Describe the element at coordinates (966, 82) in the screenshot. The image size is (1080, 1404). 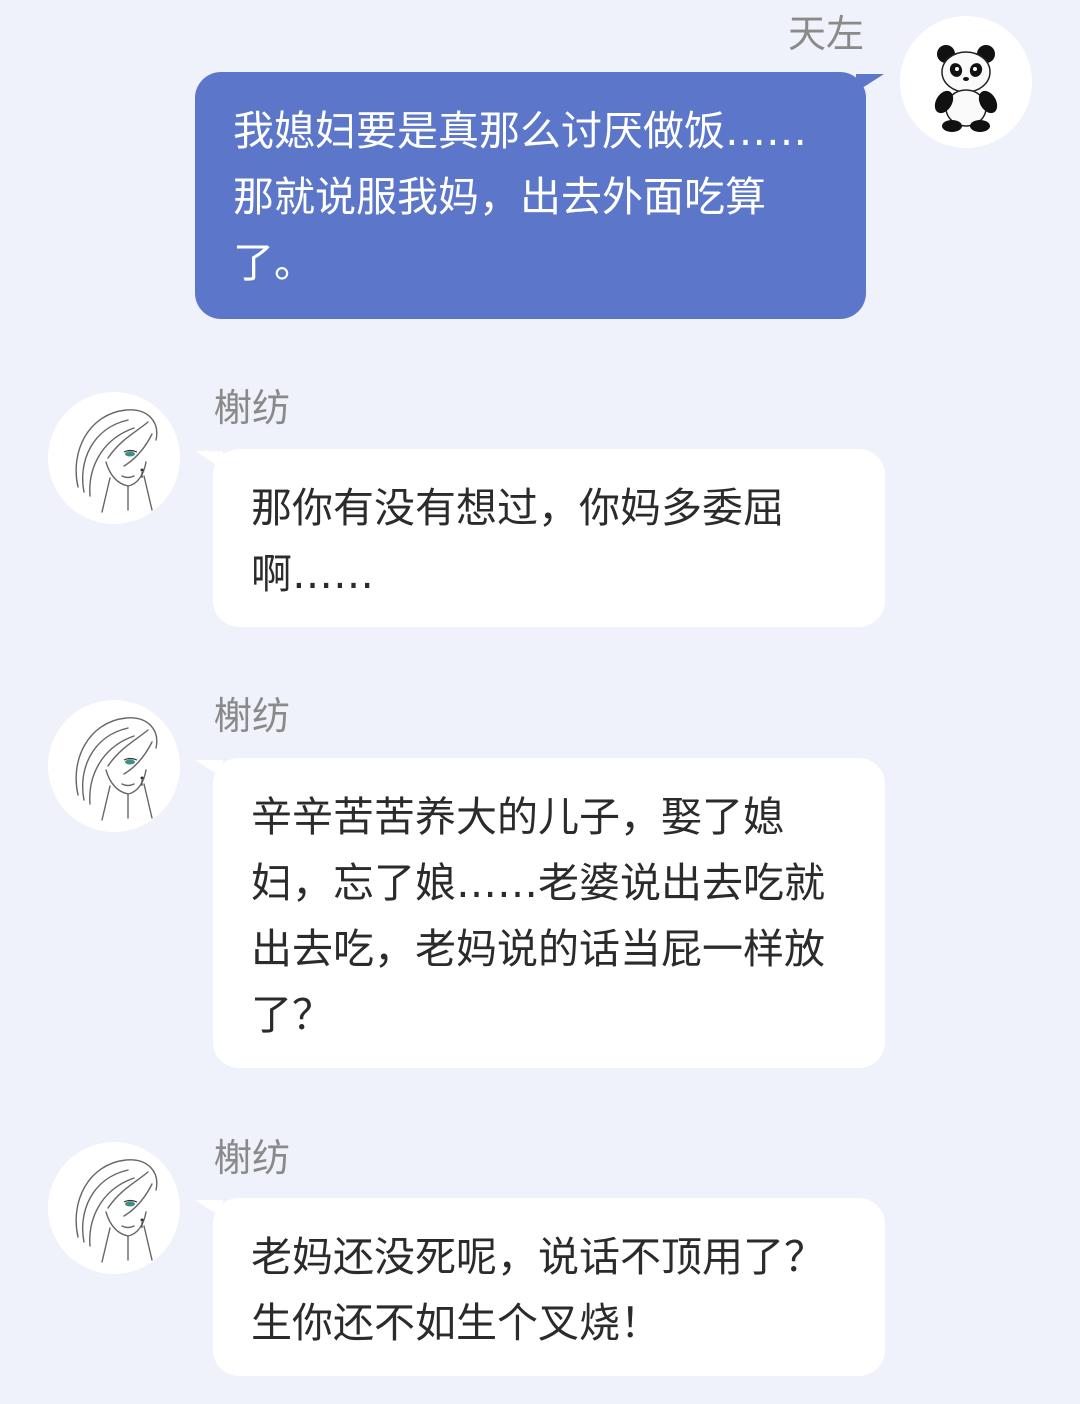
I see `panda-icon` at that location.